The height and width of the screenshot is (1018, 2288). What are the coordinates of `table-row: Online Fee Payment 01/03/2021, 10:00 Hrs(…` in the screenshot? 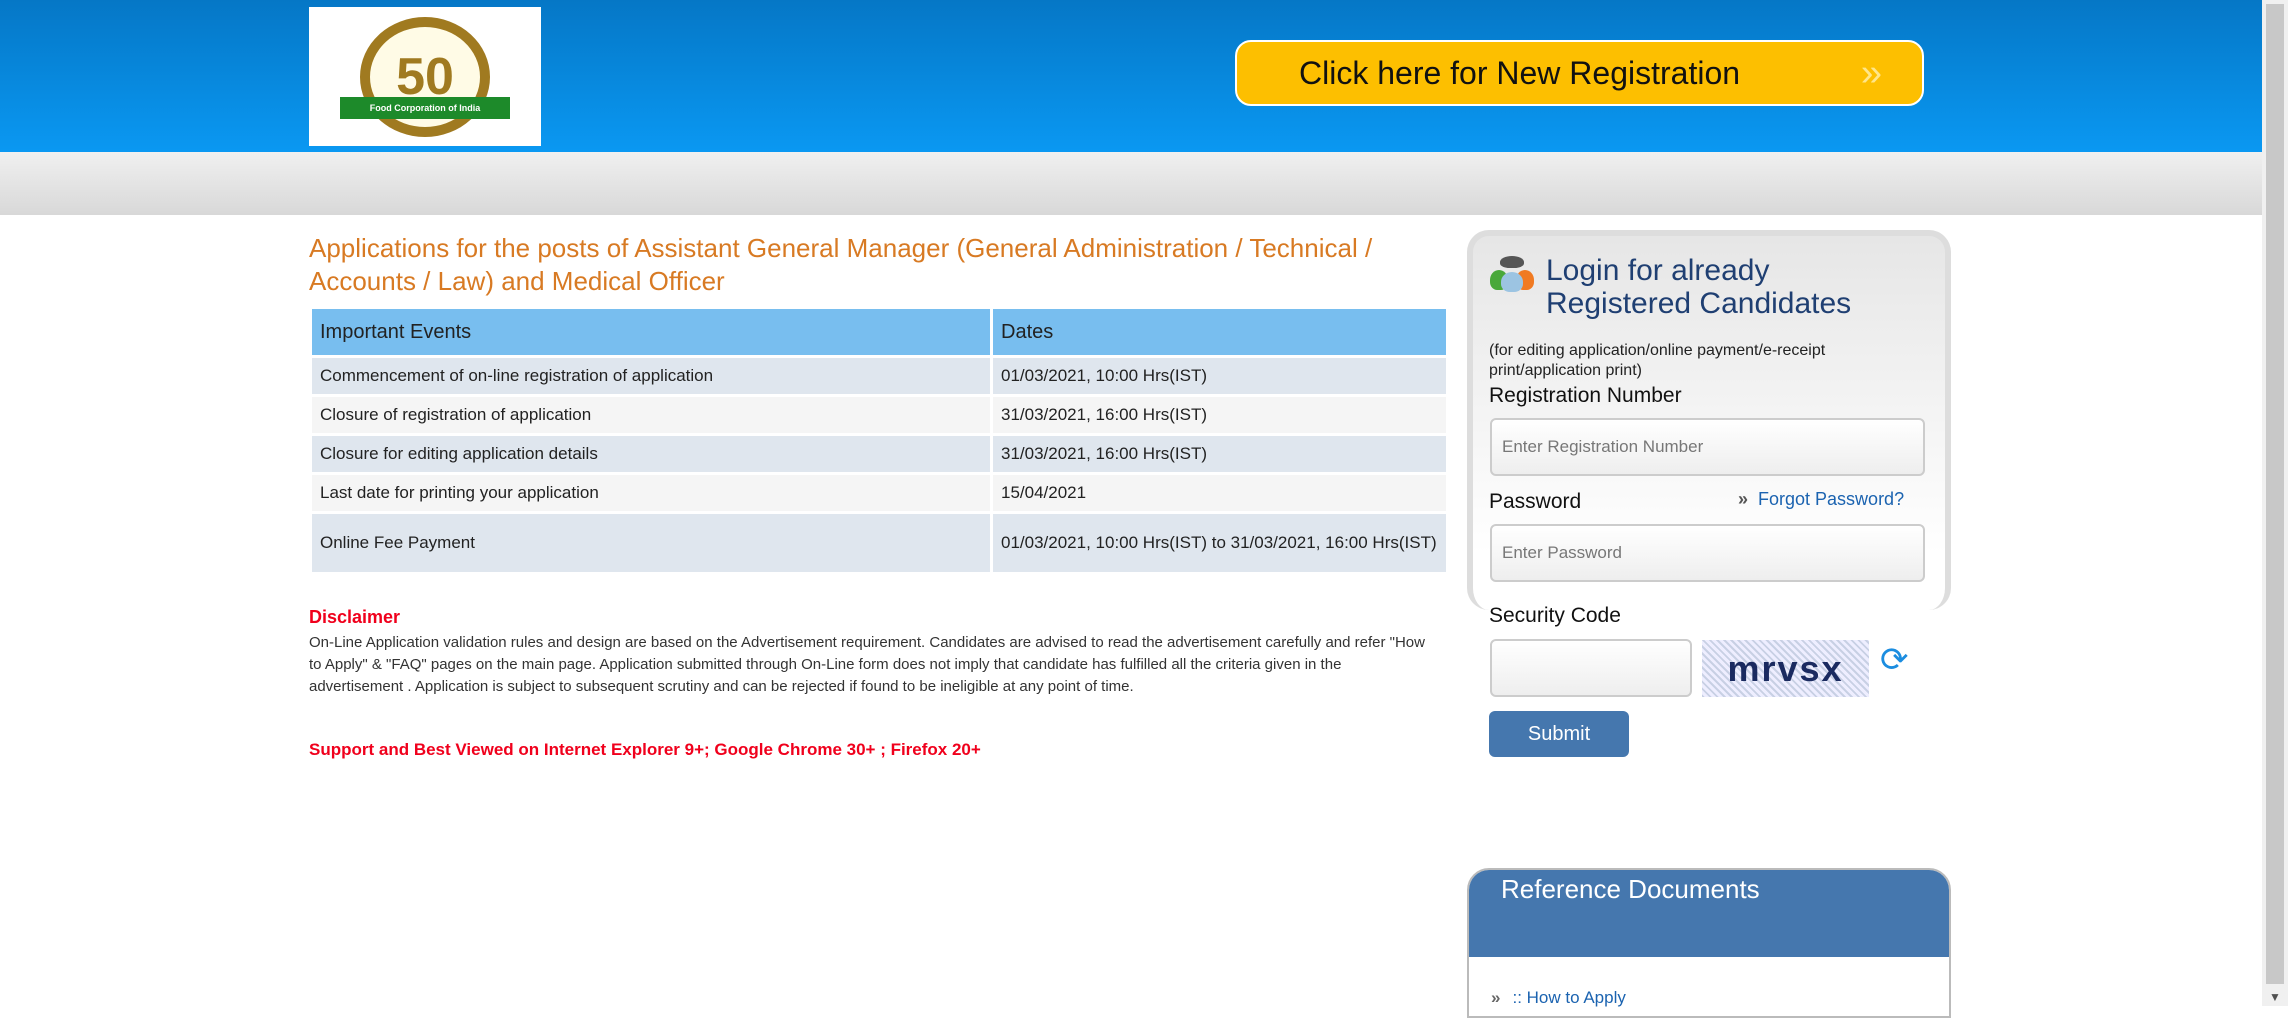 It's located at (879, 543).